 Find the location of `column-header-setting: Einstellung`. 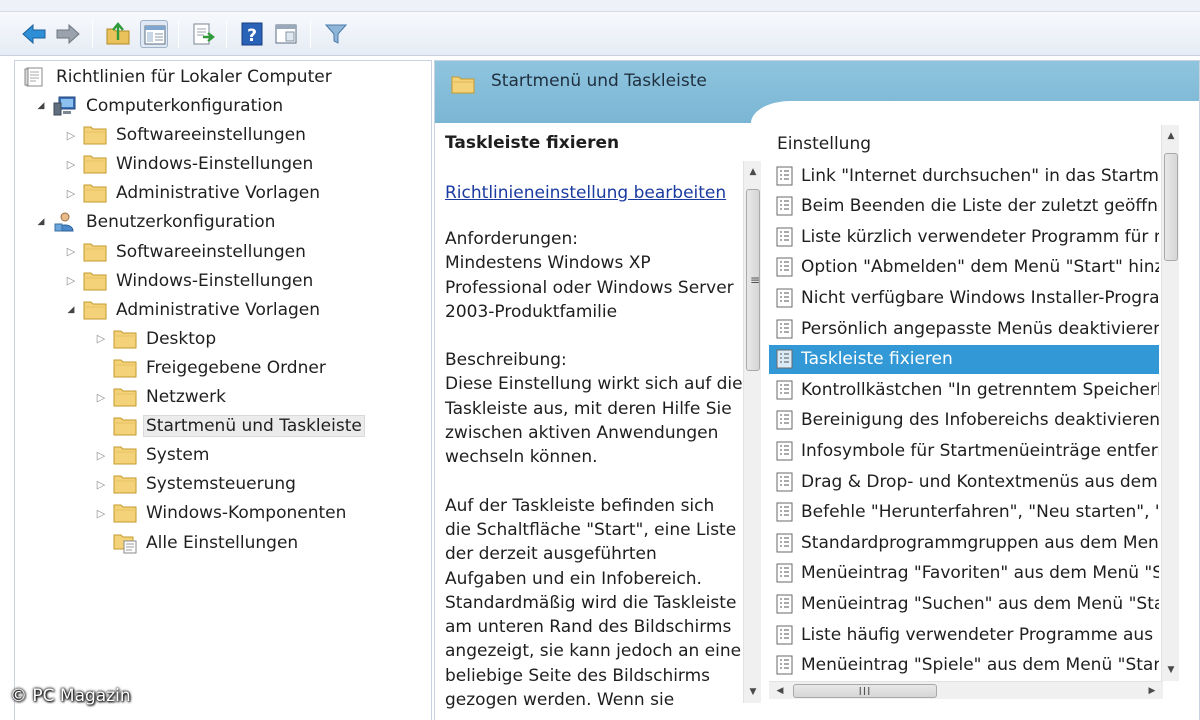

column-header-setting: Einstellung is located at coordinates (966, 144).